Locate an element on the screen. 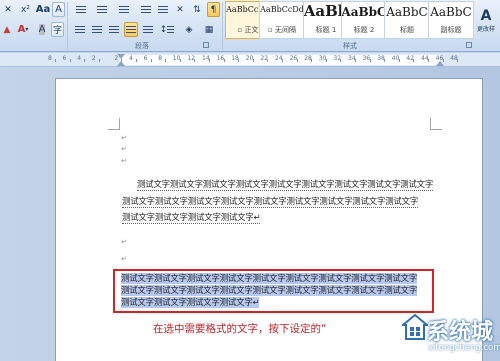 The image size is (500, 361). align-left-button is located at coordinates (80, 29).